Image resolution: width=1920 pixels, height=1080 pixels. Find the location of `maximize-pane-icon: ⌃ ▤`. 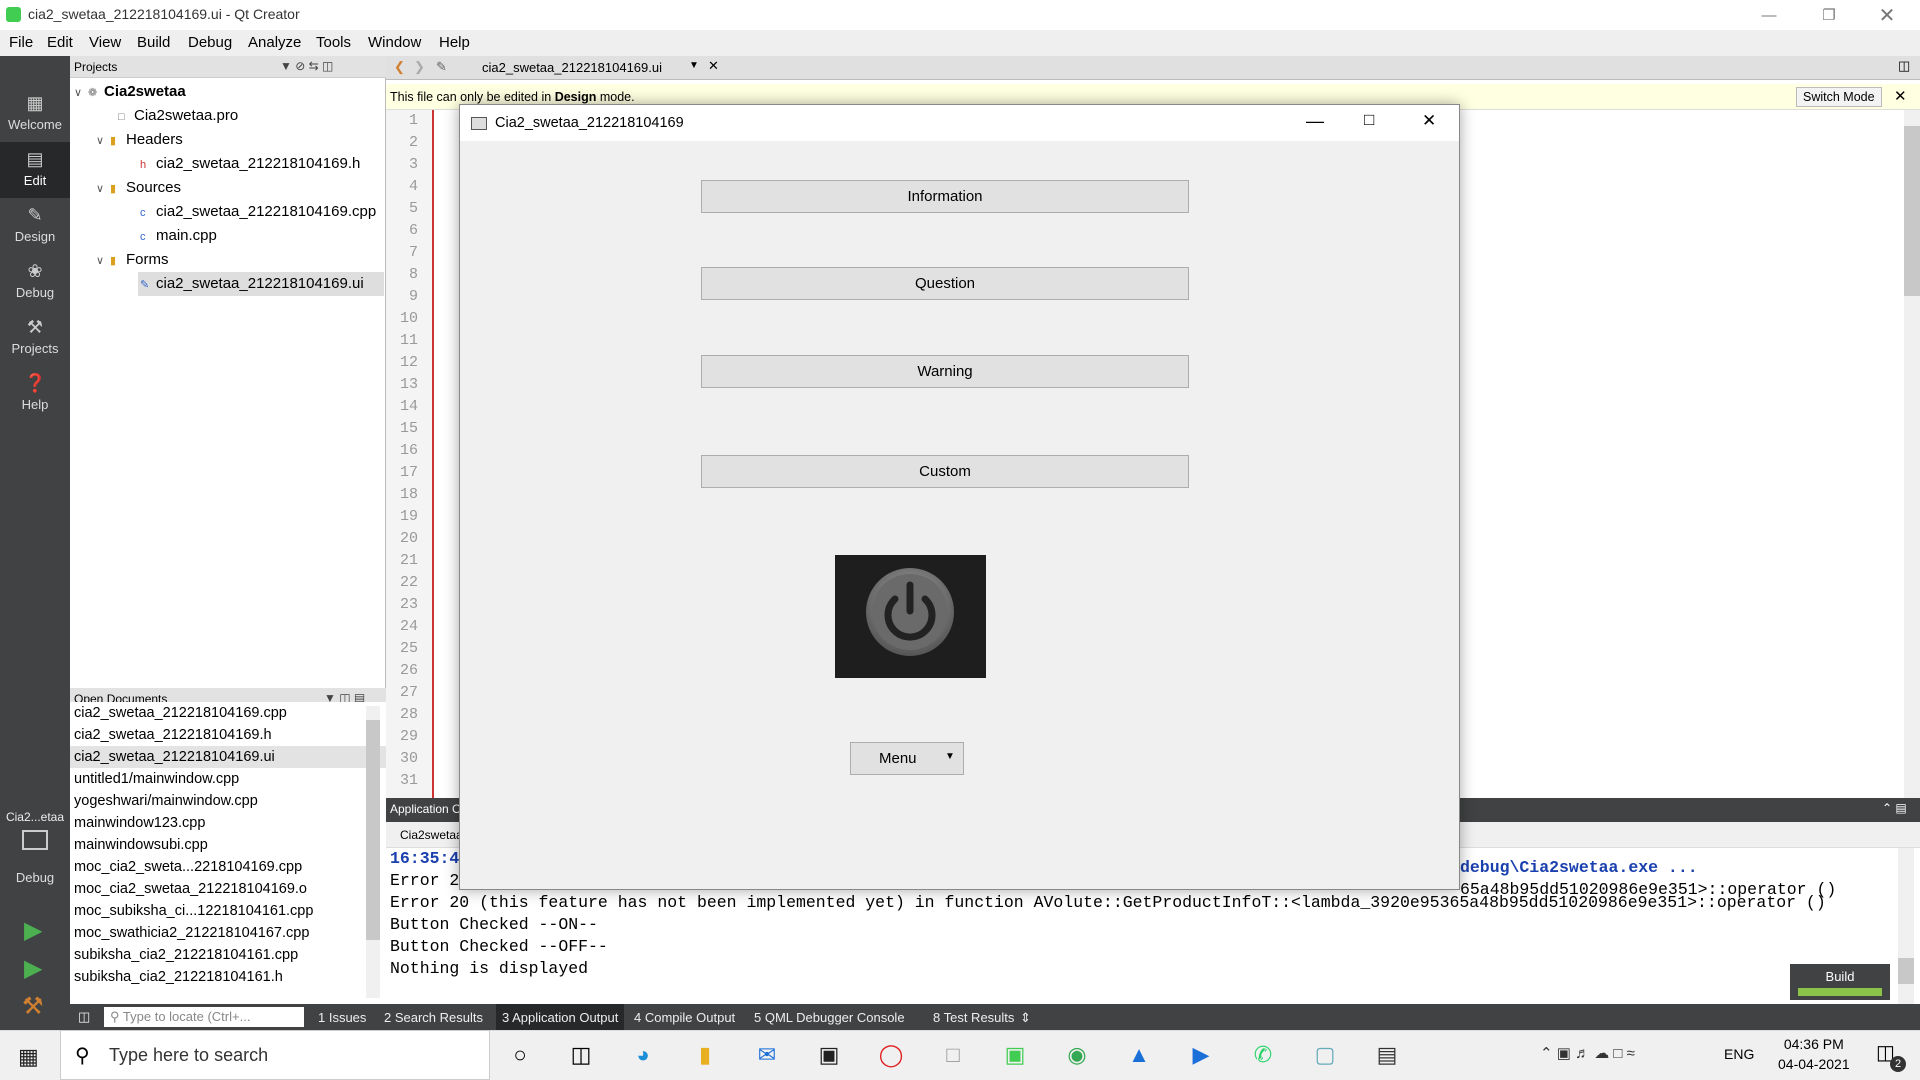

maximize-pane-icon: ⌃ ▤ is located at coordinates (1894, 808).